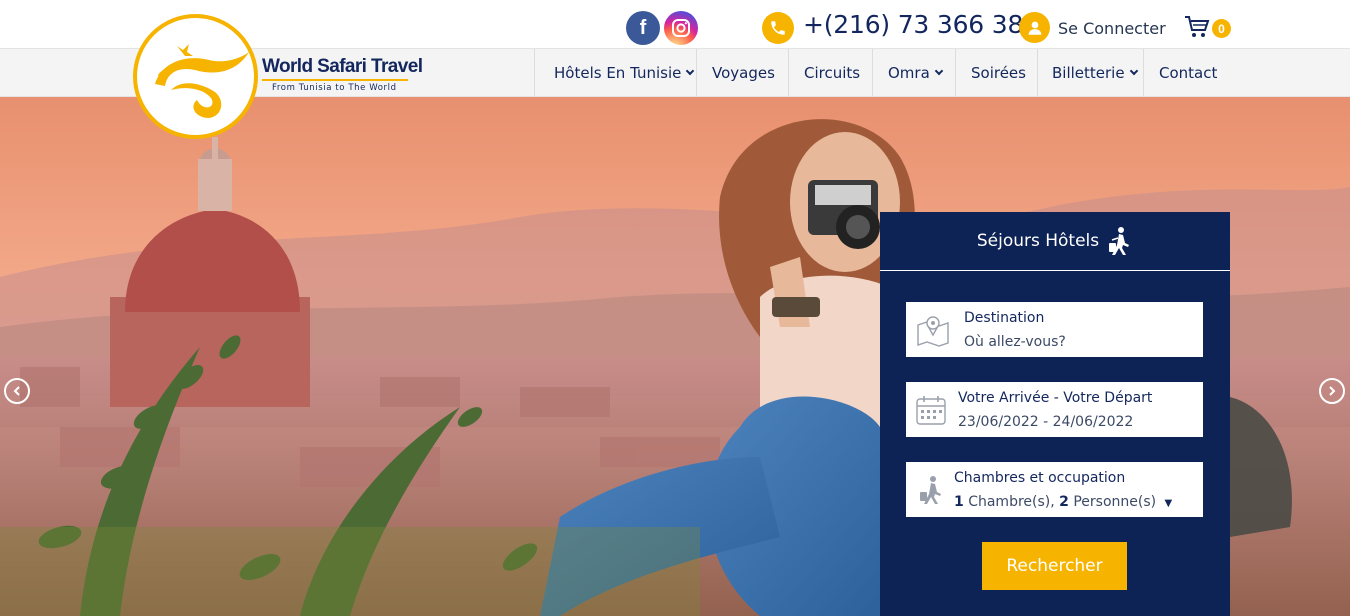 This screenshot has width=1350, height=616. What do you see at coordinates (1055, 398) in the screenshot?
I see `dates-label: Votre Arrivée - Votre Départ` at bounding box center [1055, 398].